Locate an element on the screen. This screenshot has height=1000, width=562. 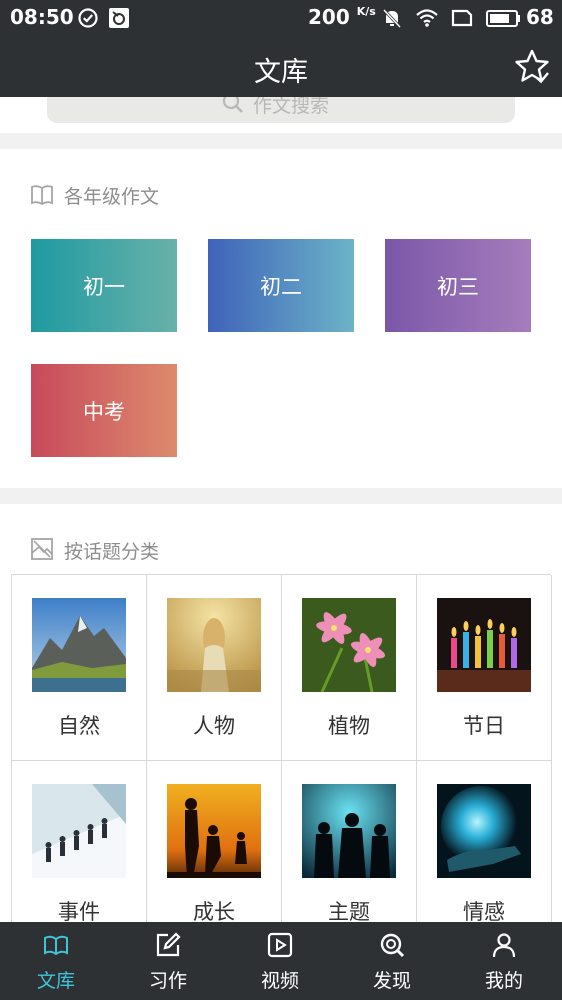
topic-emotion: 情感 is located at coordinates (484, 854).